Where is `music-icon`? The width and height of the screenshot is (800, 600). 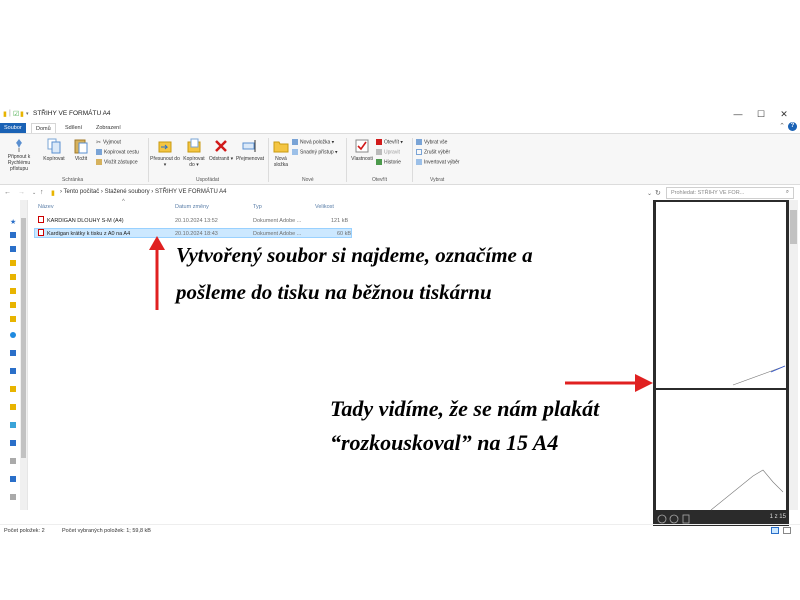
music-icon is located at coordinates (13, 425).